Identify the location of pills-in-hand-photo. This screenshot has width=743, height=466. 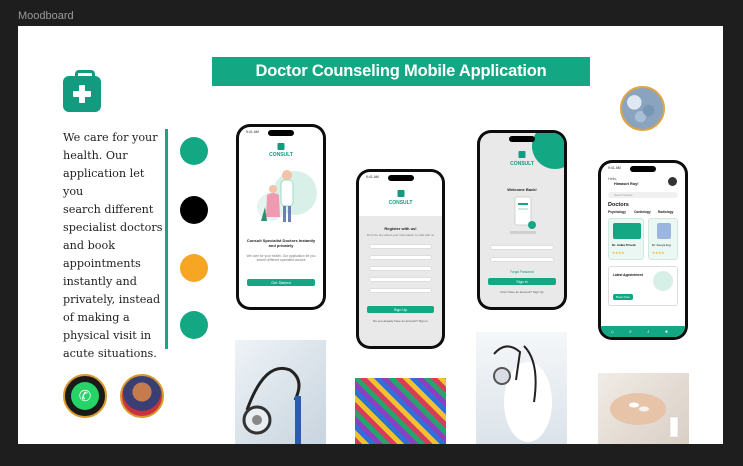
(643, 408).